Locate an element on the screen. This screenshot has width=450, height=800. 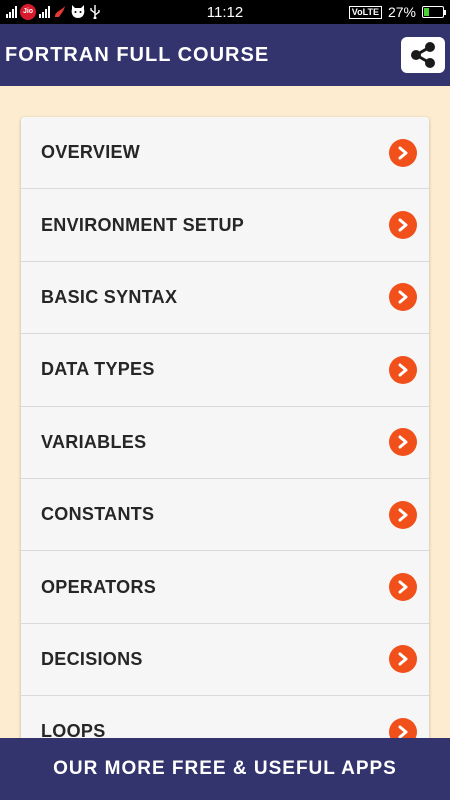
list-item-operators: OPERATORS is located at coordinates (225, 587).